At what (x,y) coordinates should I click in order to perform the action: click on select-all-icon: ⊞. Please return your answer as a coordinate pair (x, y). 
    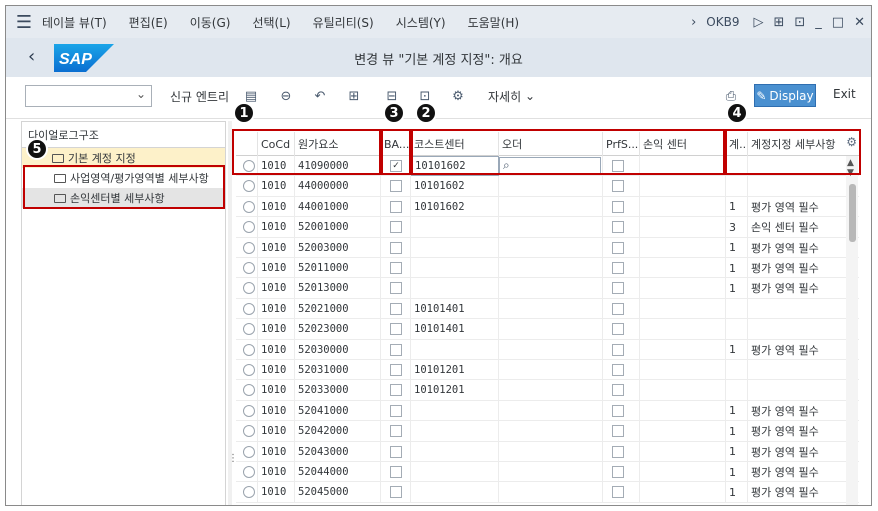
    Looking at the image, I should click on (354, 96).